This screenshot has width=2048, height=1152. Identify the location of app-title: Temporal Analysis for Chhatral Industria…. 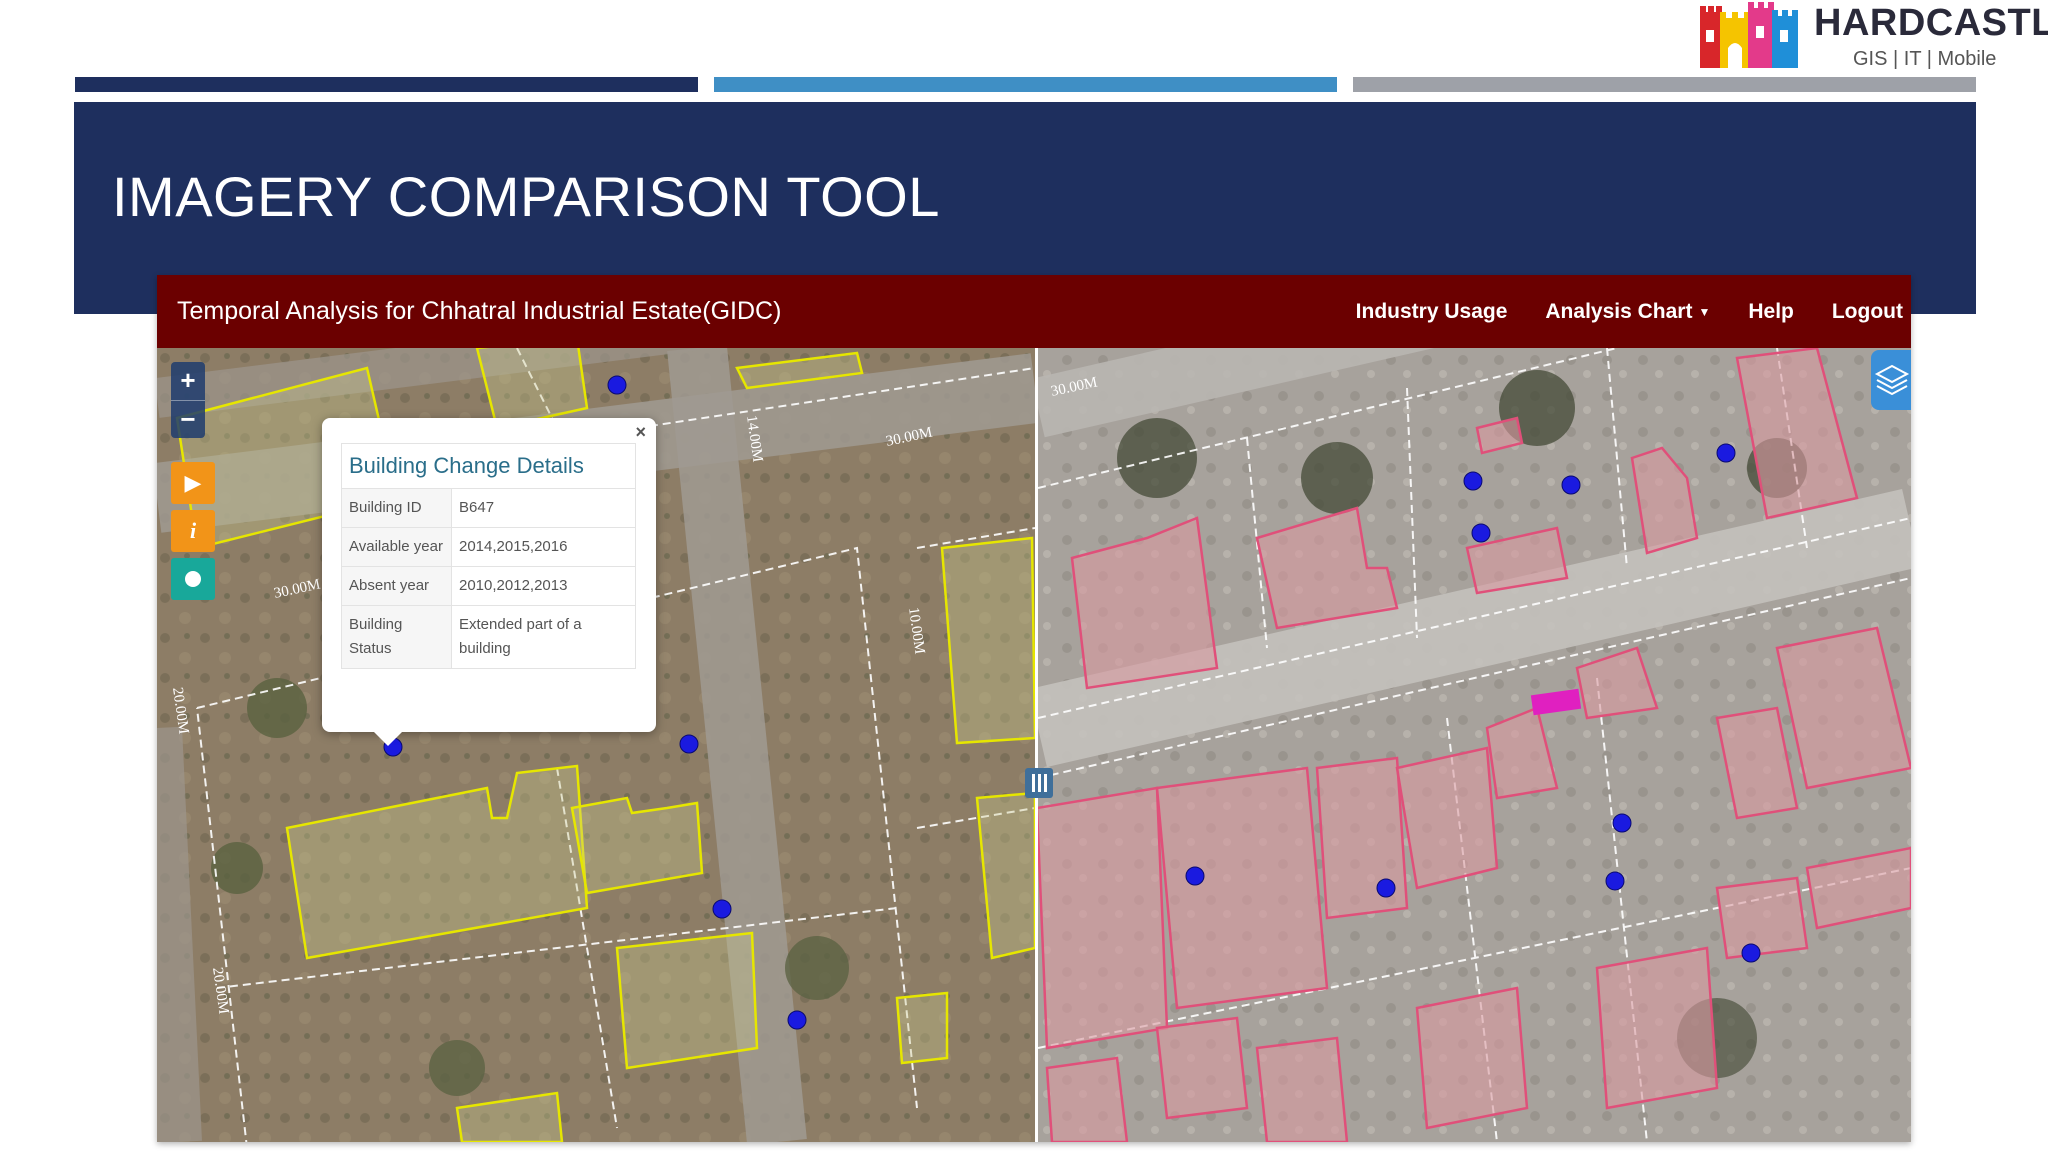
(479, 311).